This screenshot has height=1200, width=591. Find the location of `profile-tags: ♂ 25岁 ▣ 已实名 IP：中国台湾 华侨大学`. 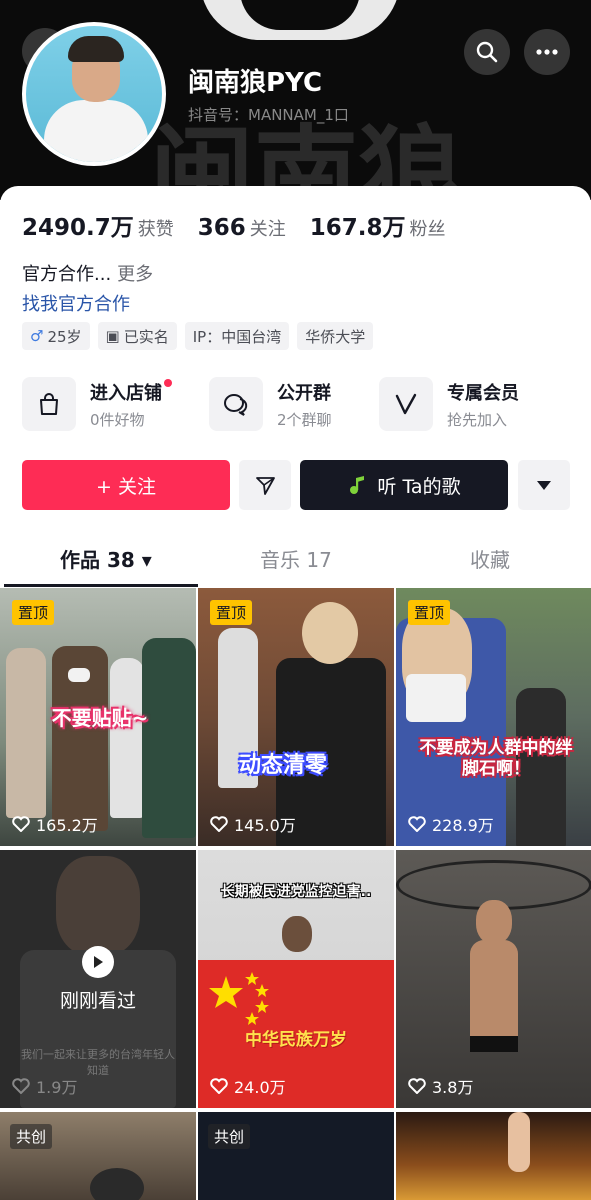

profile-tags: ♂ 25岁 ▣ 已实名 IP：中国台湾 华侨大学 is located at coordinates (198, 336).